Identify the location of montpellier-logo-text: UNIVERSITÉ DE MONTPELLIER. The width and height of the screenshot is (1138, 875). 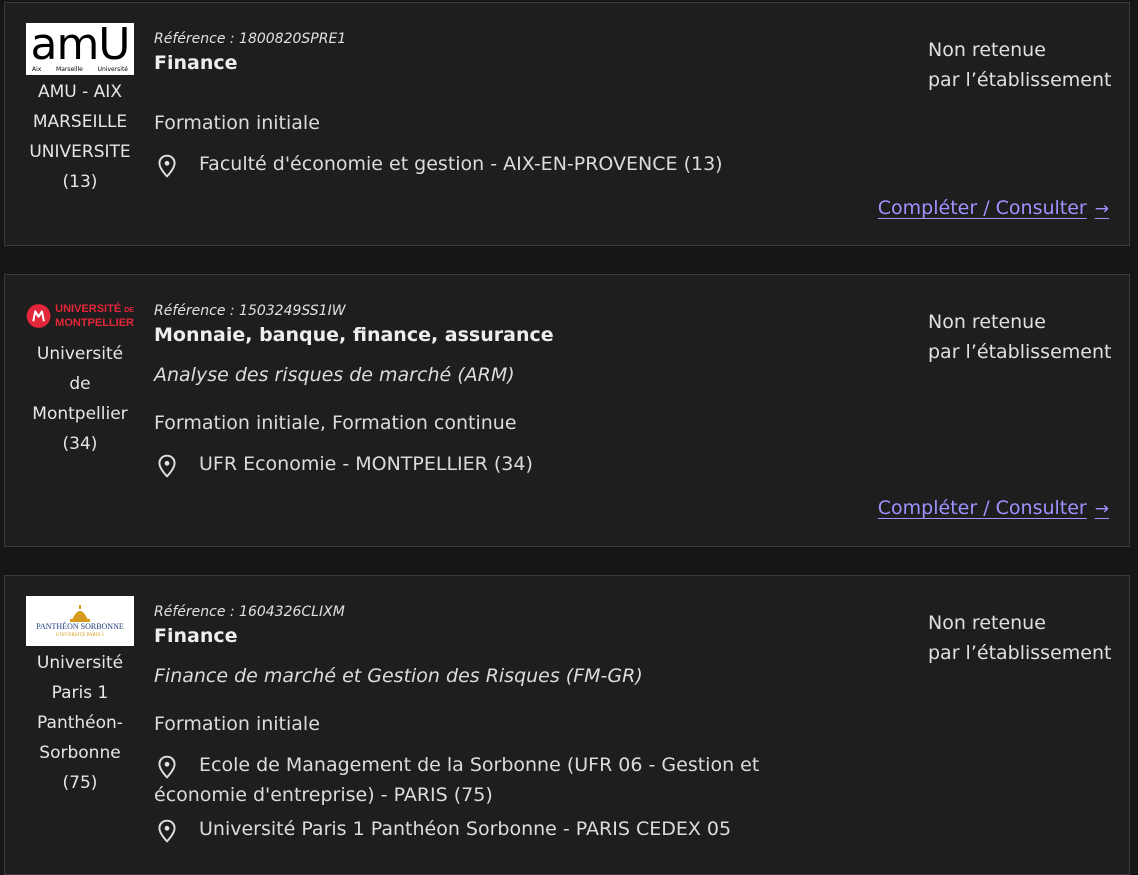
(94, 315).